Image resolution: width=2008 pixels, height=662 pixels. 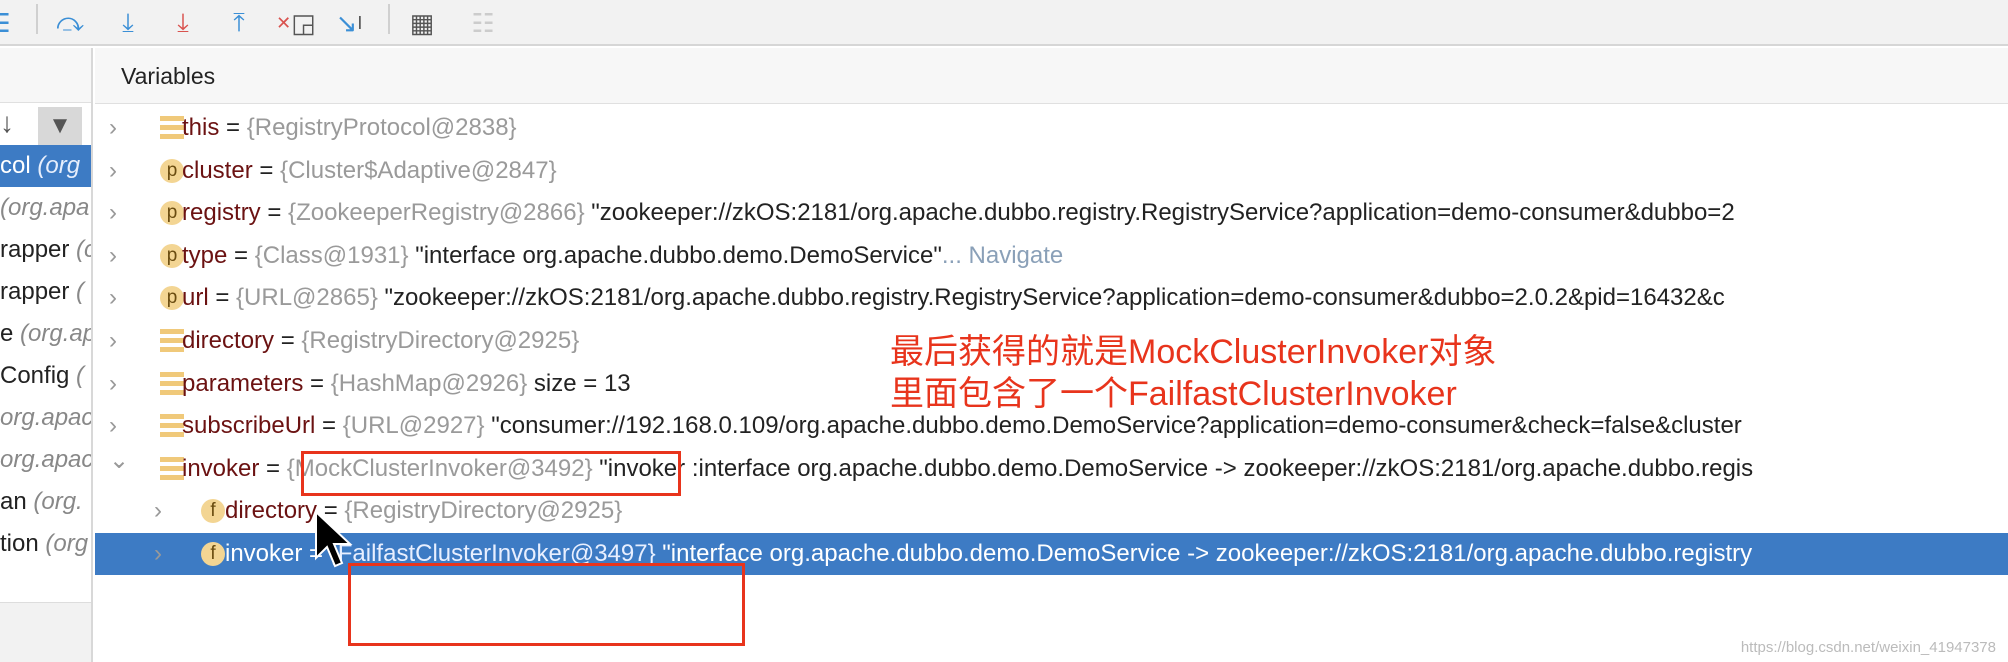 What do you see at coordinates (19, 165) in the screenshot?
I see `frame-method: col` at bounding box center [19, 165].